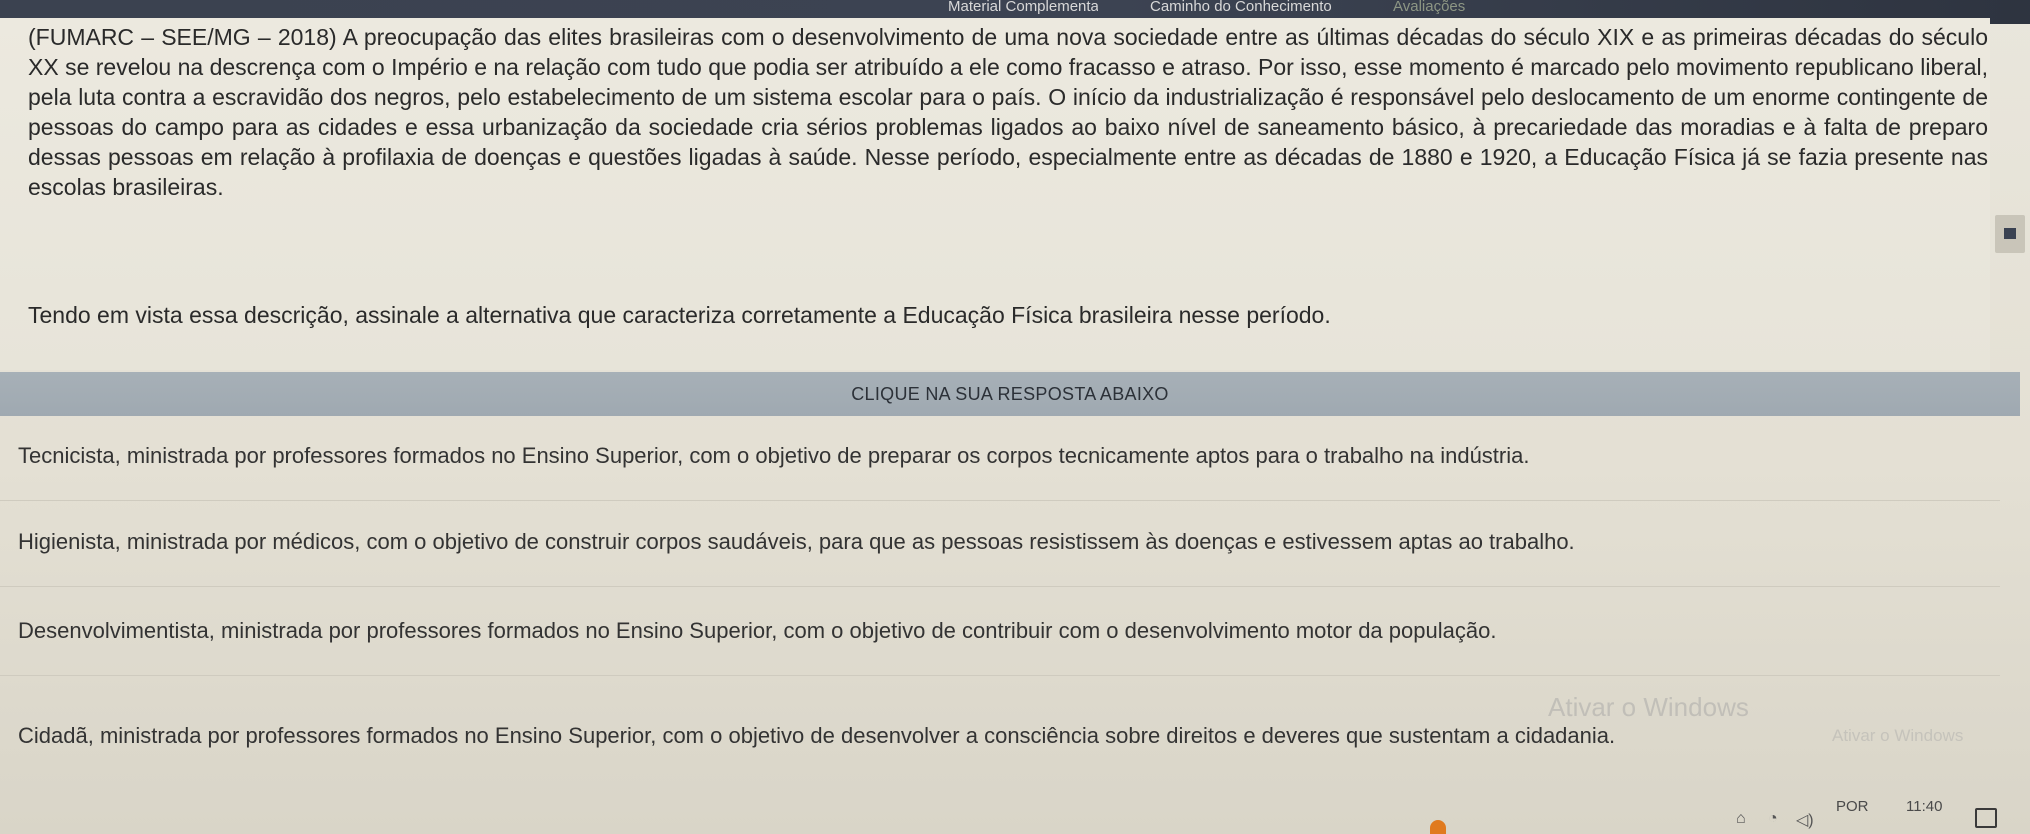 This screenshot has width=2030, height=834. I want to click on nav-material-complementar: Material Complementar, so click(1023, 9).